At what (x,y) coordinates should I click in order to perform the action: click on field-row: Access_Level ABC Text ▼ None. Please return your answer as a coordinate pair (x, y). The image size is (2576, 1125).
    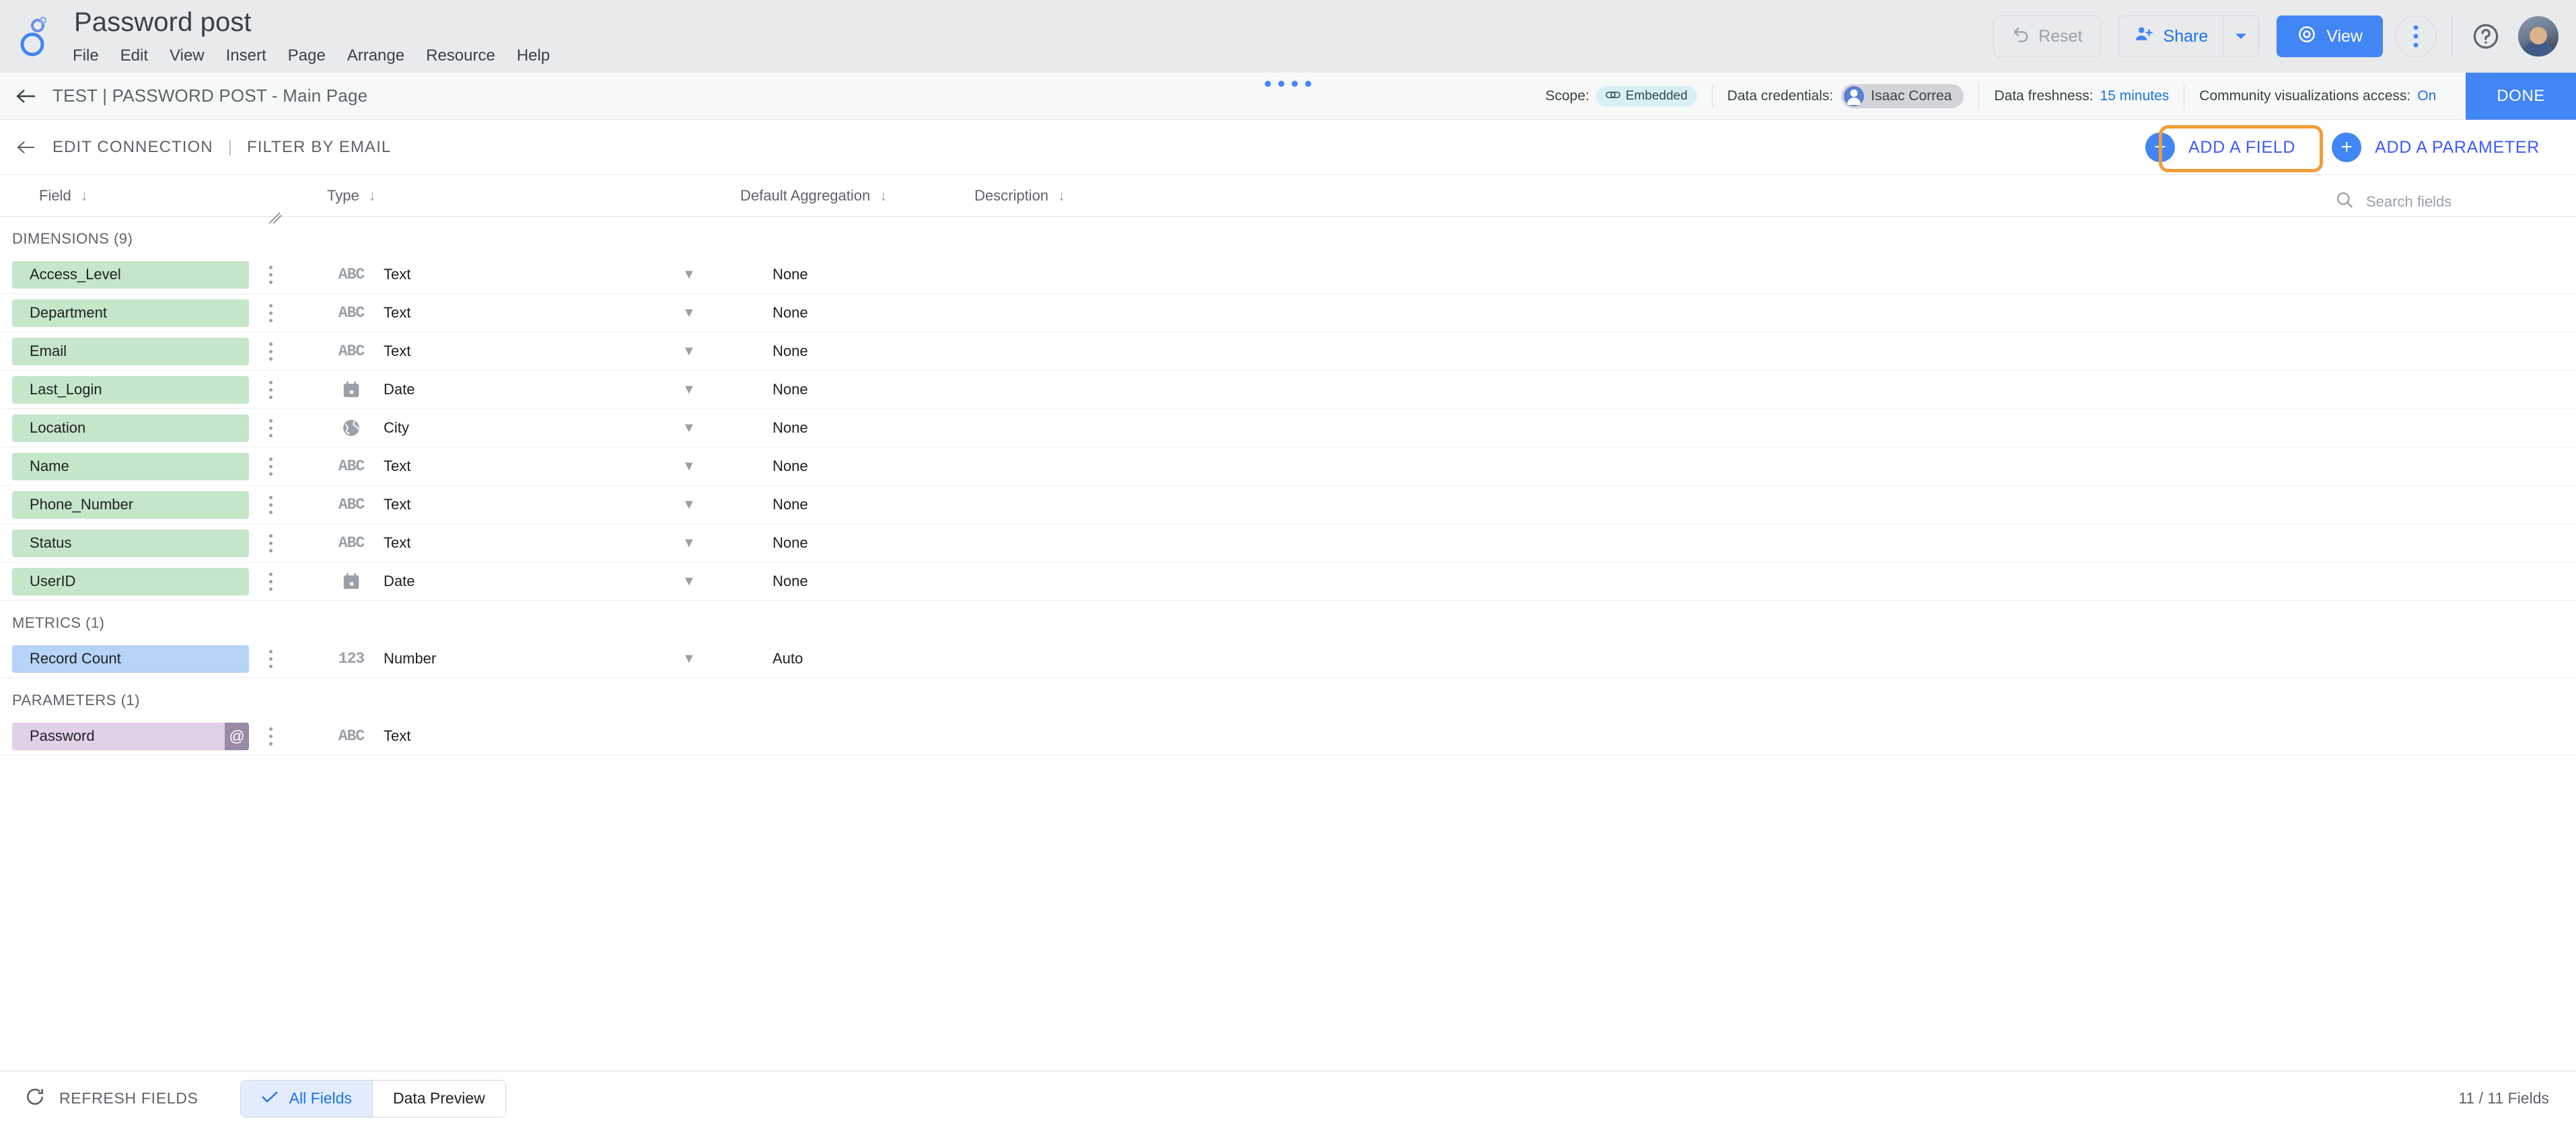
    Looking at the image, I should click on (1288, 275).